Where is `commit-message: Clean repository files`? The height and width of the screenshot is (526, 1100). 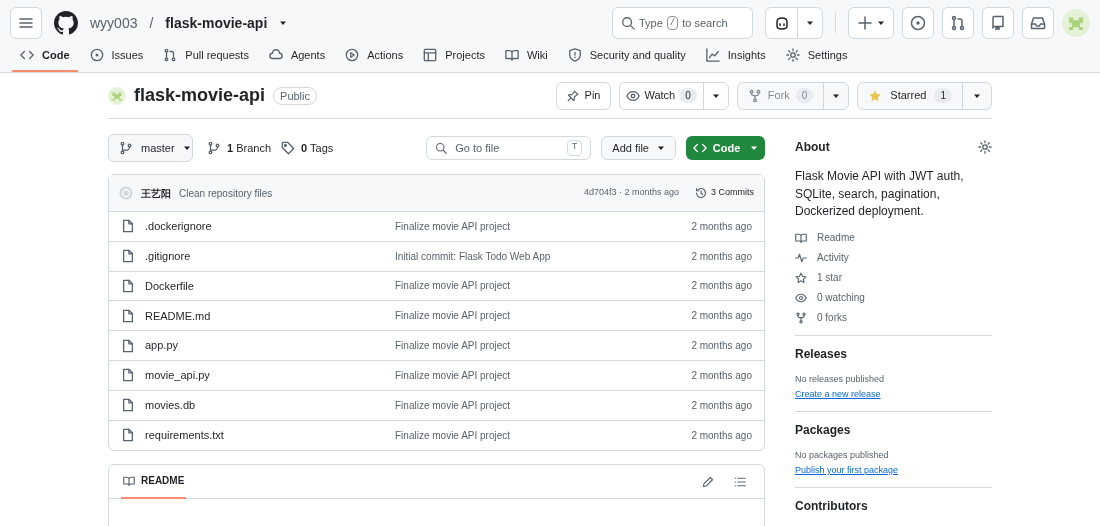
commit-message: Clean repository files is located at coordinates (226, 193).